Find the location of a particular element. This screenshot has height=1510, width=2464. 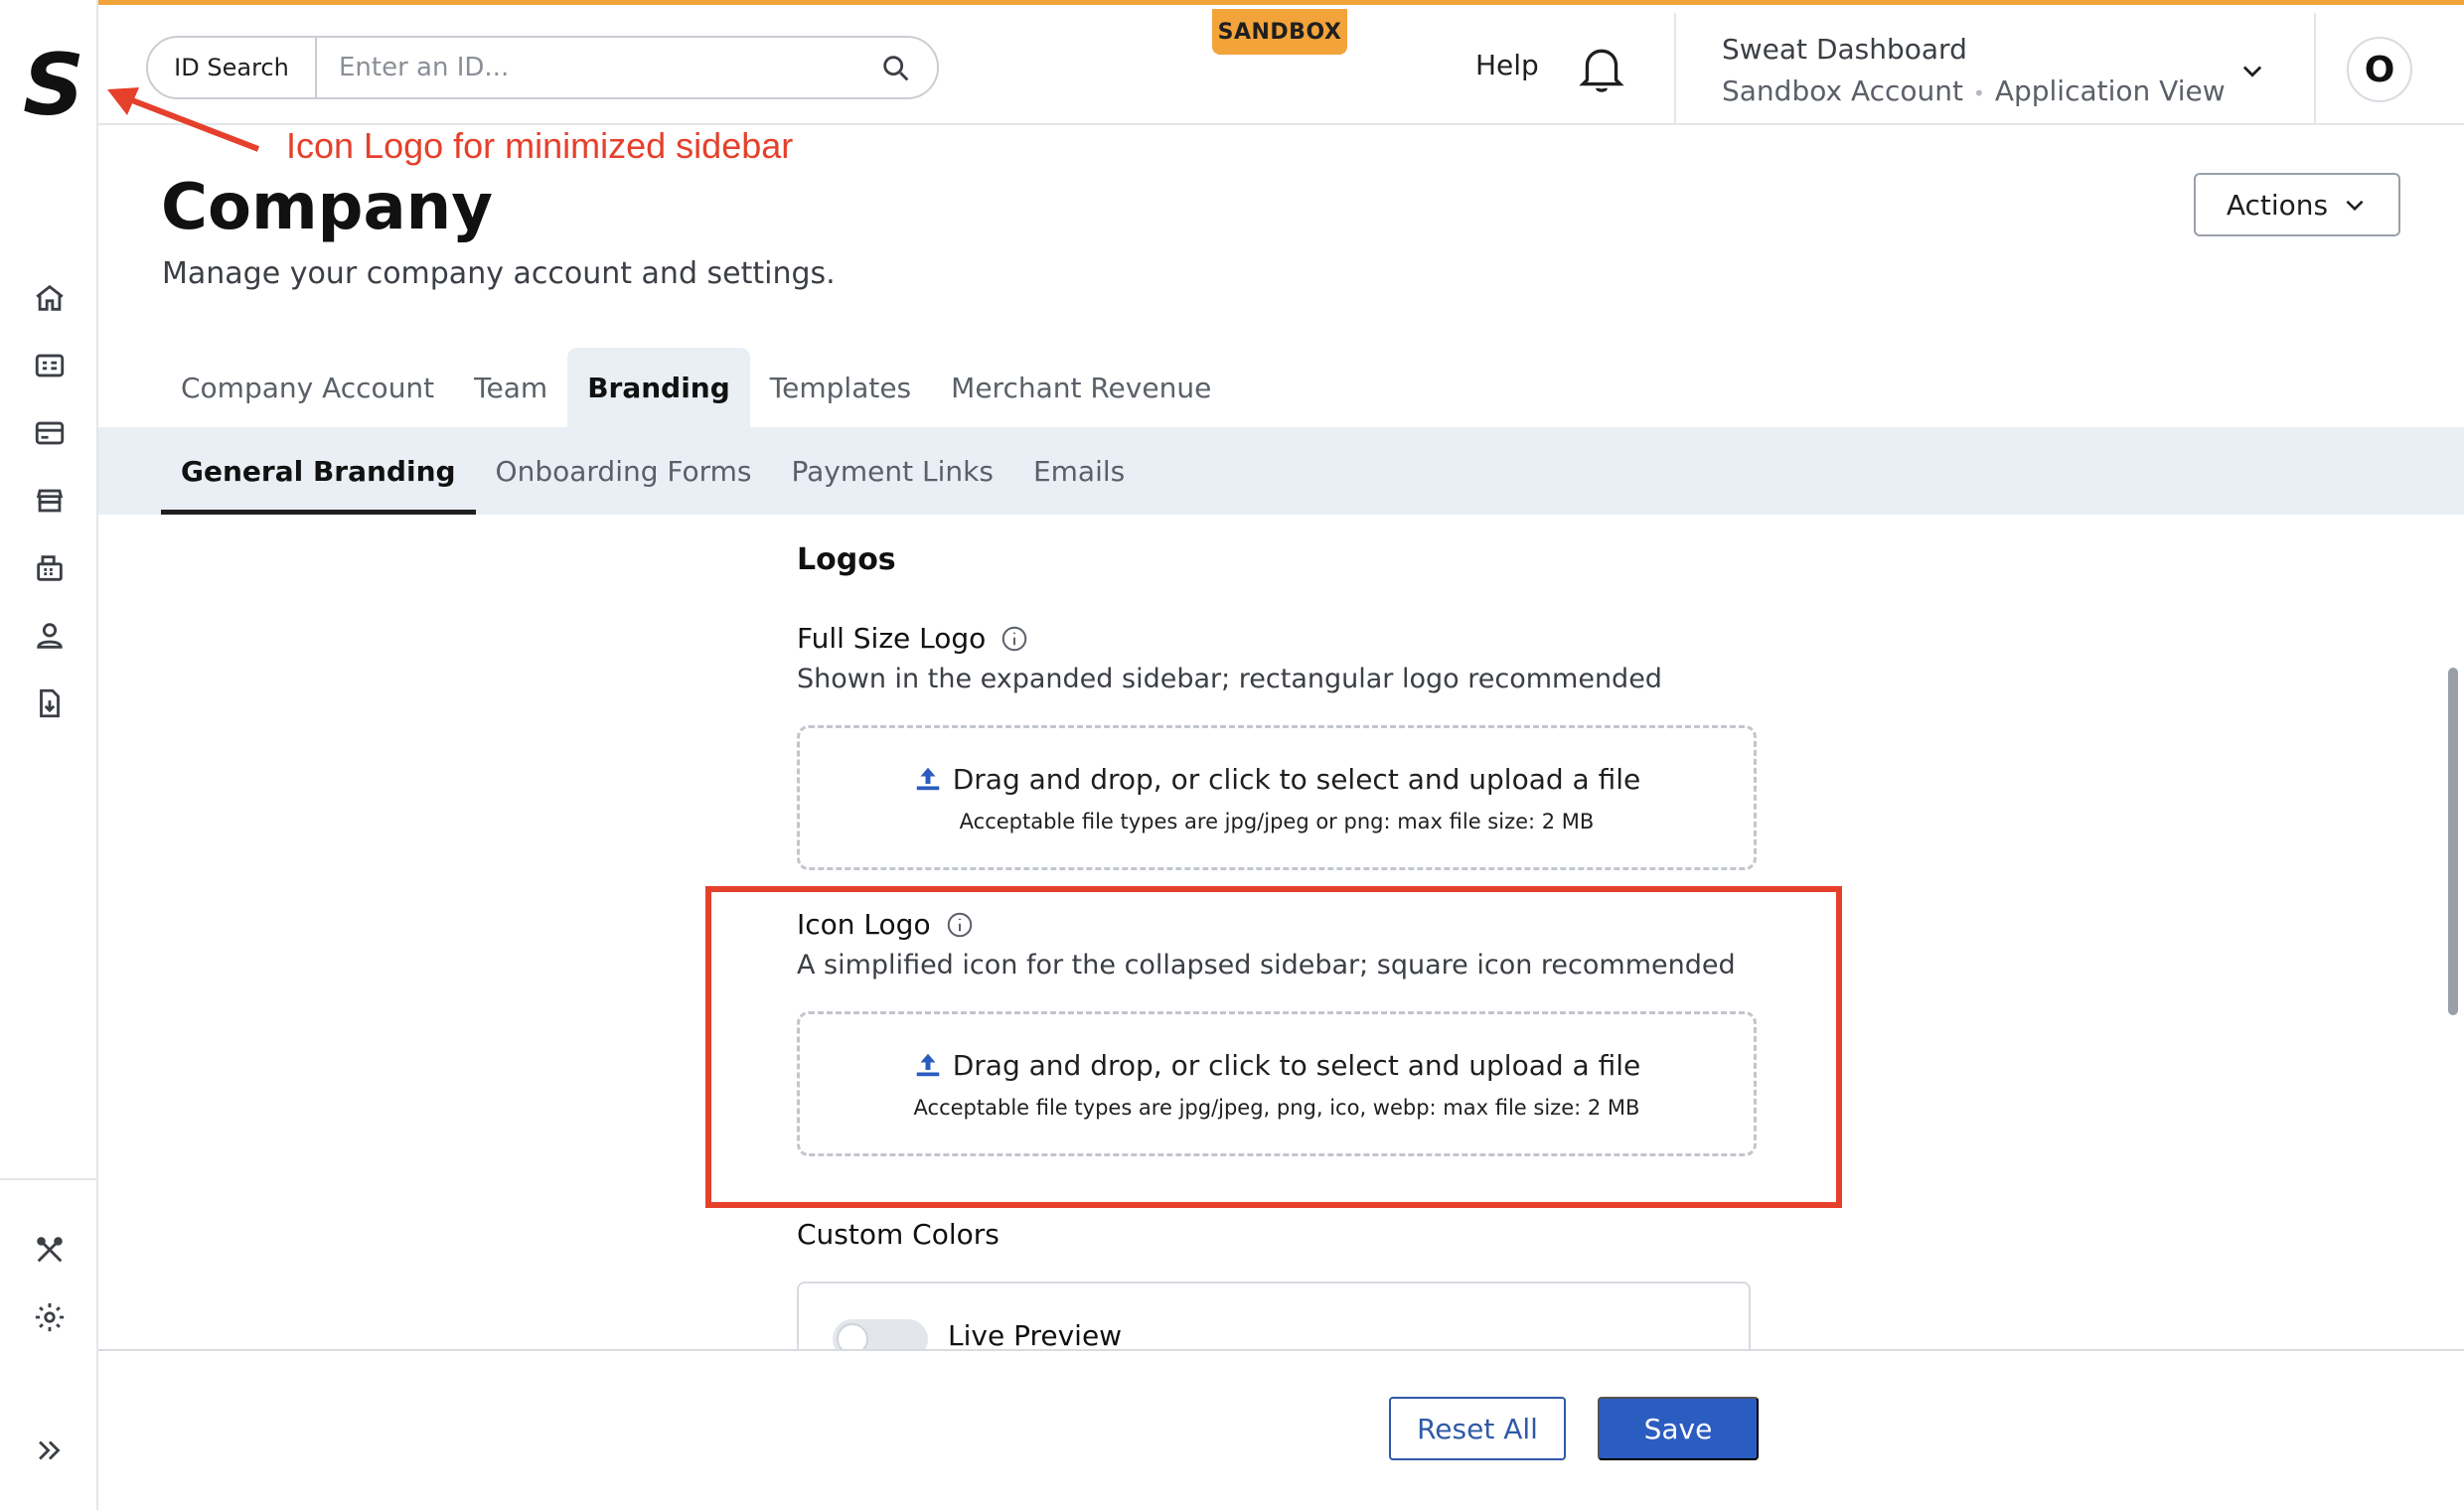

subtab-payment-links: Payment Links is located at coordinates (893, 471).